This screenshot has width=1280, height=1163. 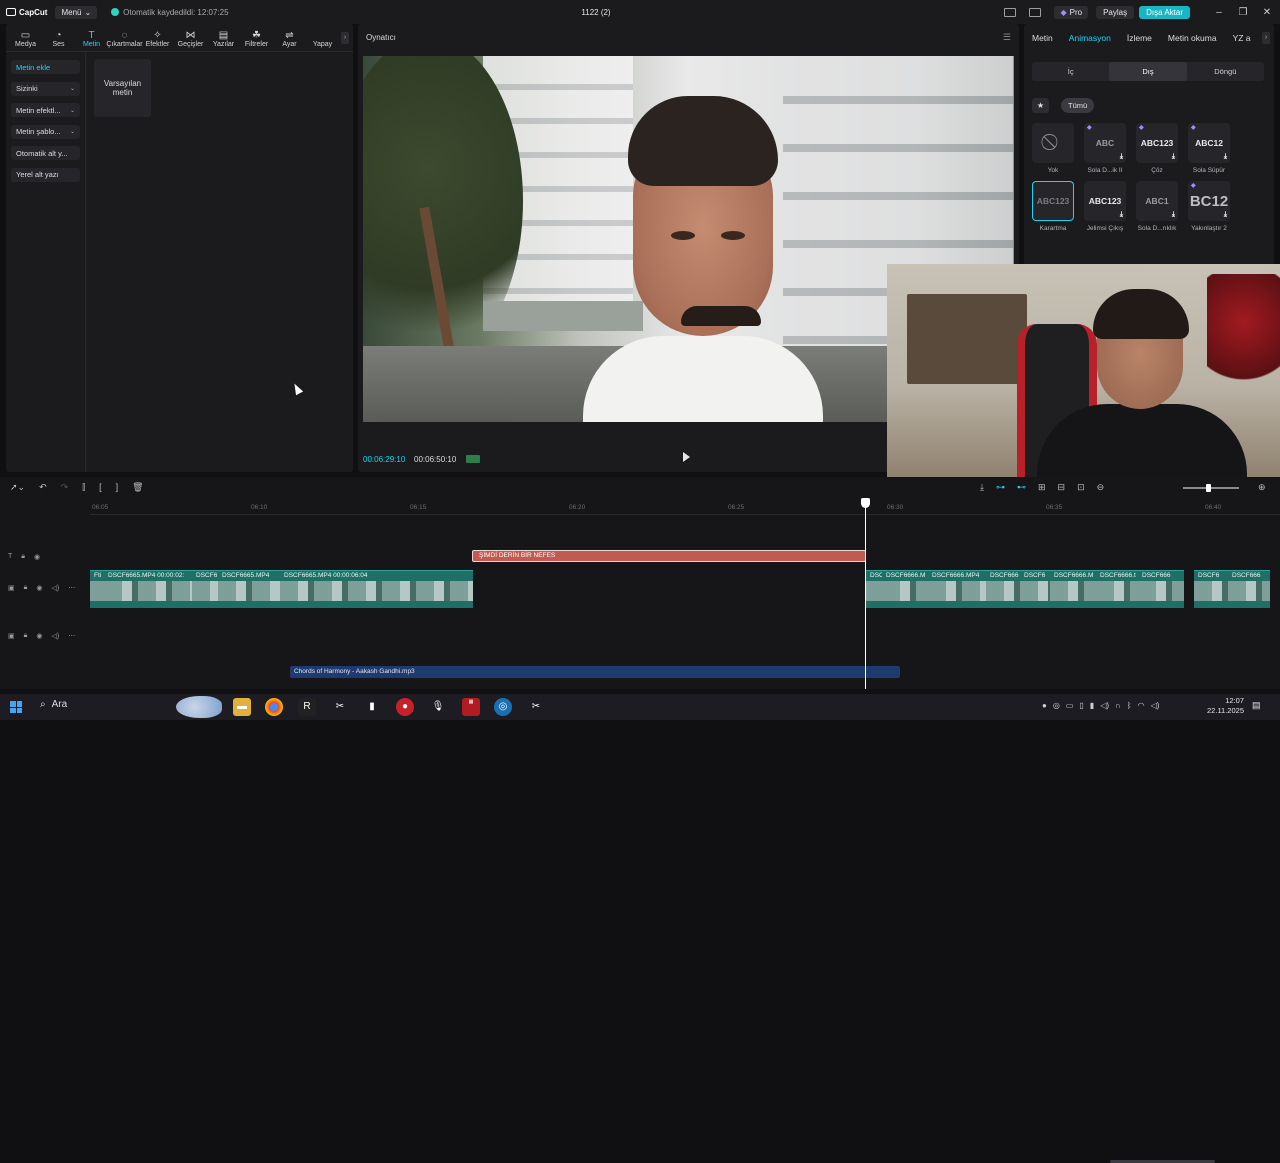 I want to click on sidebar-item-text-templates: Metin şablo... ⌄, so click(x=45, y=131).